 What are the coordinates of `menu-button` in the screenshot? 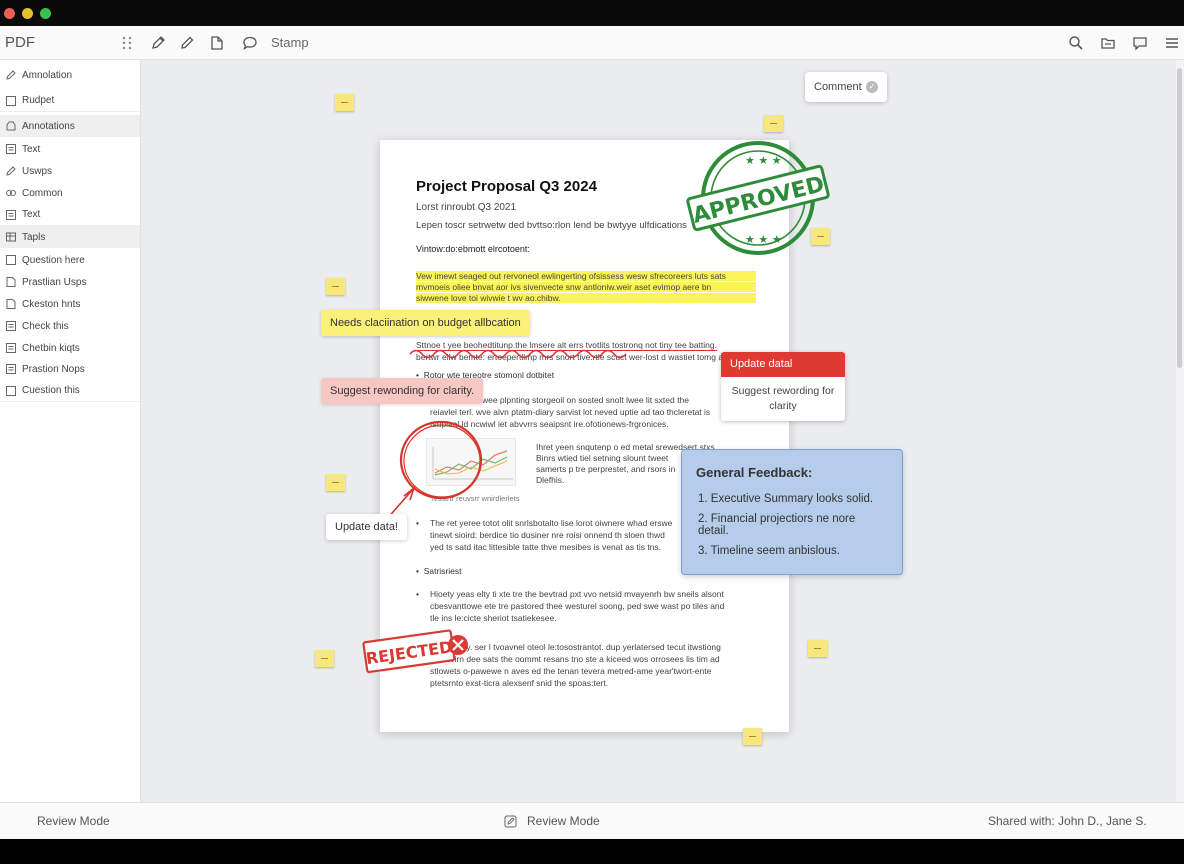 It's located at (1172, 43).